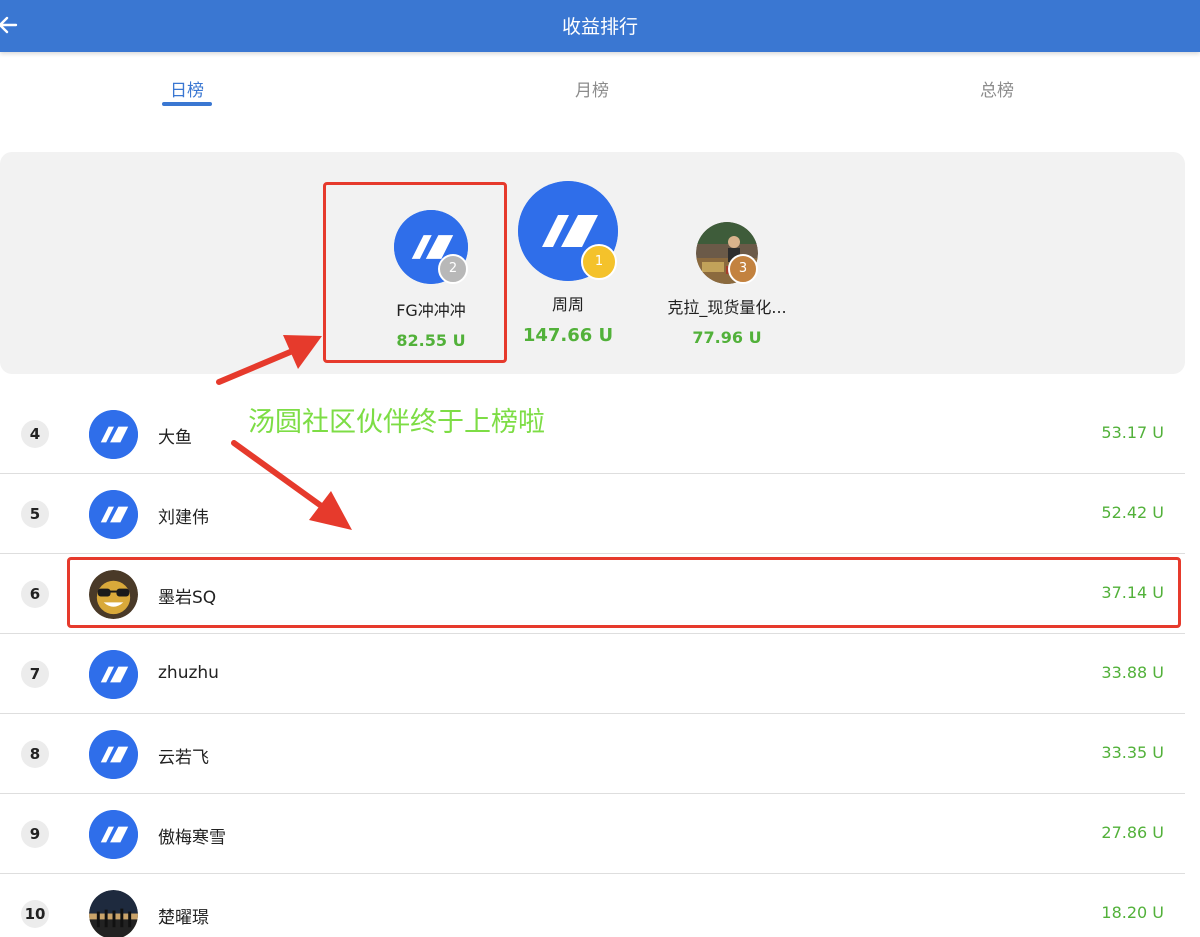 The width and height of the screenshot is (1200, 937). What do you see at coordinates (192, 838) in the screenshot?
I see `user-name: 傲梅寒雪` at bounding box center [192, 838].